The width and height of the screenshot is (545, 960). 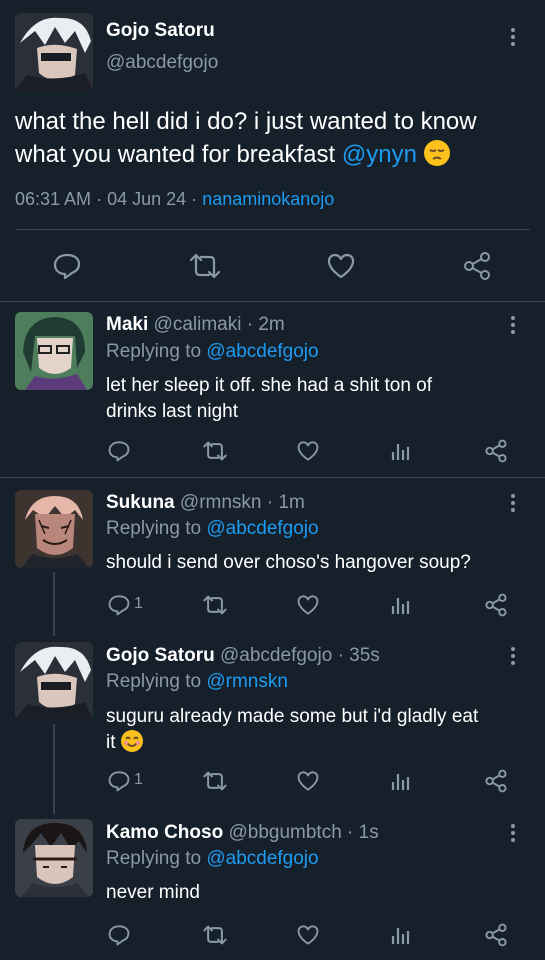 I want to click on main-author-name: Gojo Satoru, so click(x=160, y=31).